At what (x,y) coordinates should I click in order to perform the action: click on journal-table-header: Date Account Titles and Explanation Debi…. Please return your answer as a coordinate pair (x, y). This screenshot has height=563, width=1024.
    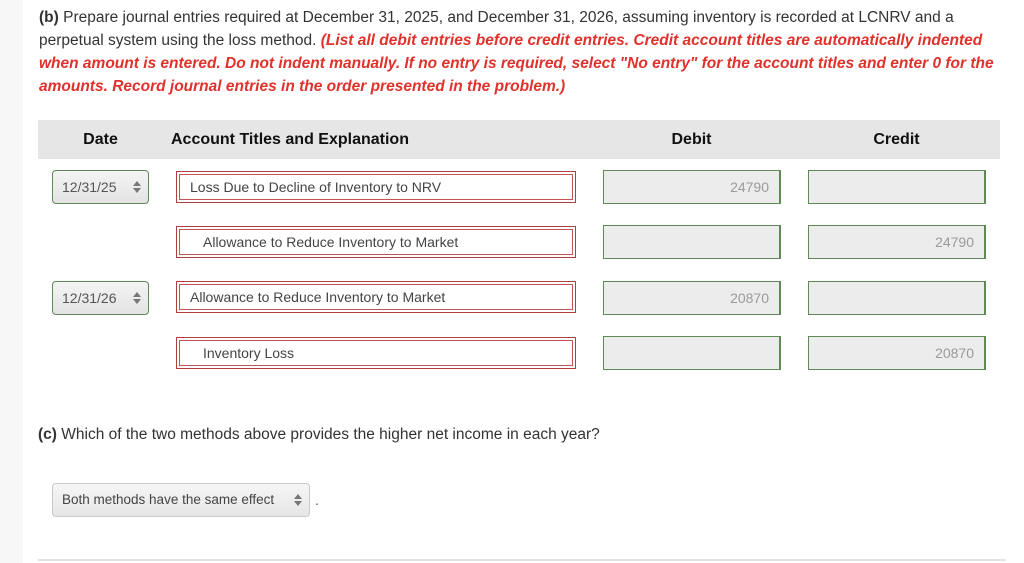
    Looking at the image, I should click on (519, 139).